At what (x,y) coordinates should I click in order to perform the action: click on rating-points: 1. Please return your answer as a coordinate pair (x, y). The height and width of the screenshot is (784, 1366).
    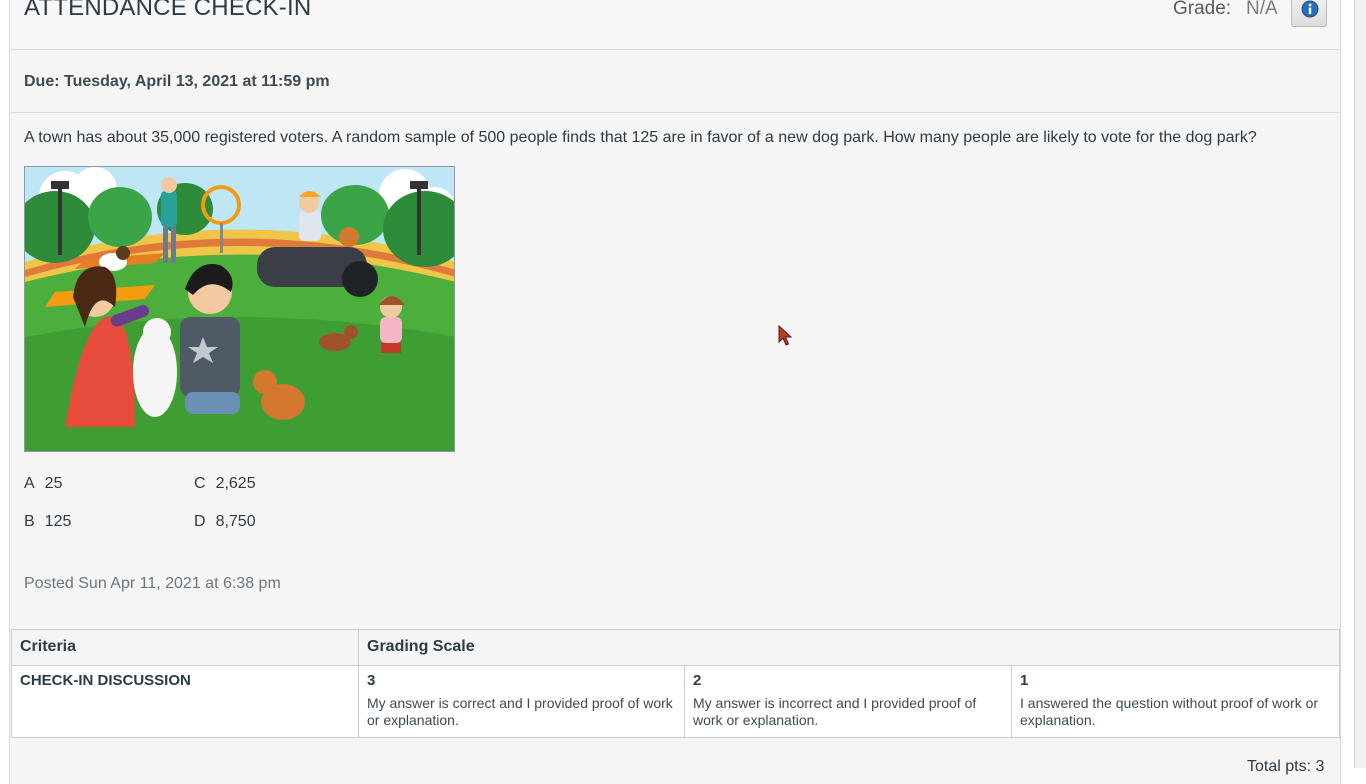
    Looking at the image, I should click on (1024, 680).